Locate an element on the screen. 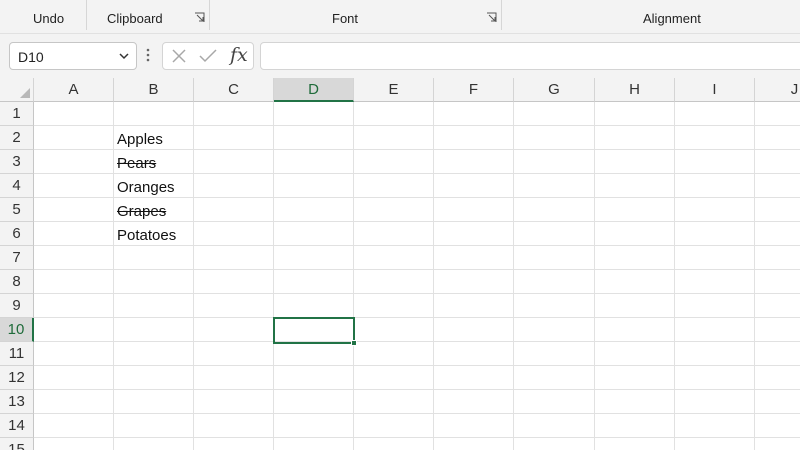 The width and height of the screenshot is (800, 450). clipboard-dialog-launcher-icon is located at coordinates (199, 17).